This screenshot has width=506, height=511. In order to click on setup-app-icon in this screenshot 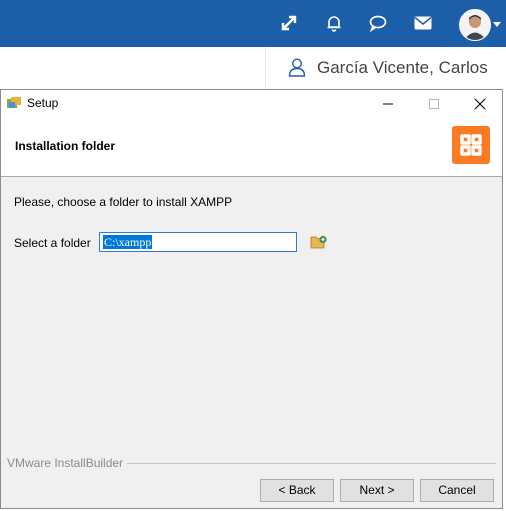, I will do `click(14, 104)`.